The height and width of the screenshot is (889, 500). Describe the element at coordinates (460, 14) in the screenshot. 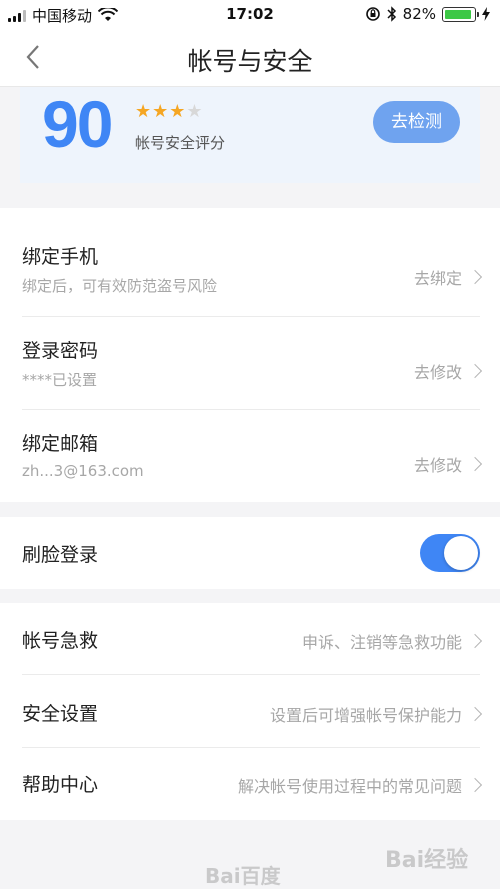

I see `battery-icon` at that location.